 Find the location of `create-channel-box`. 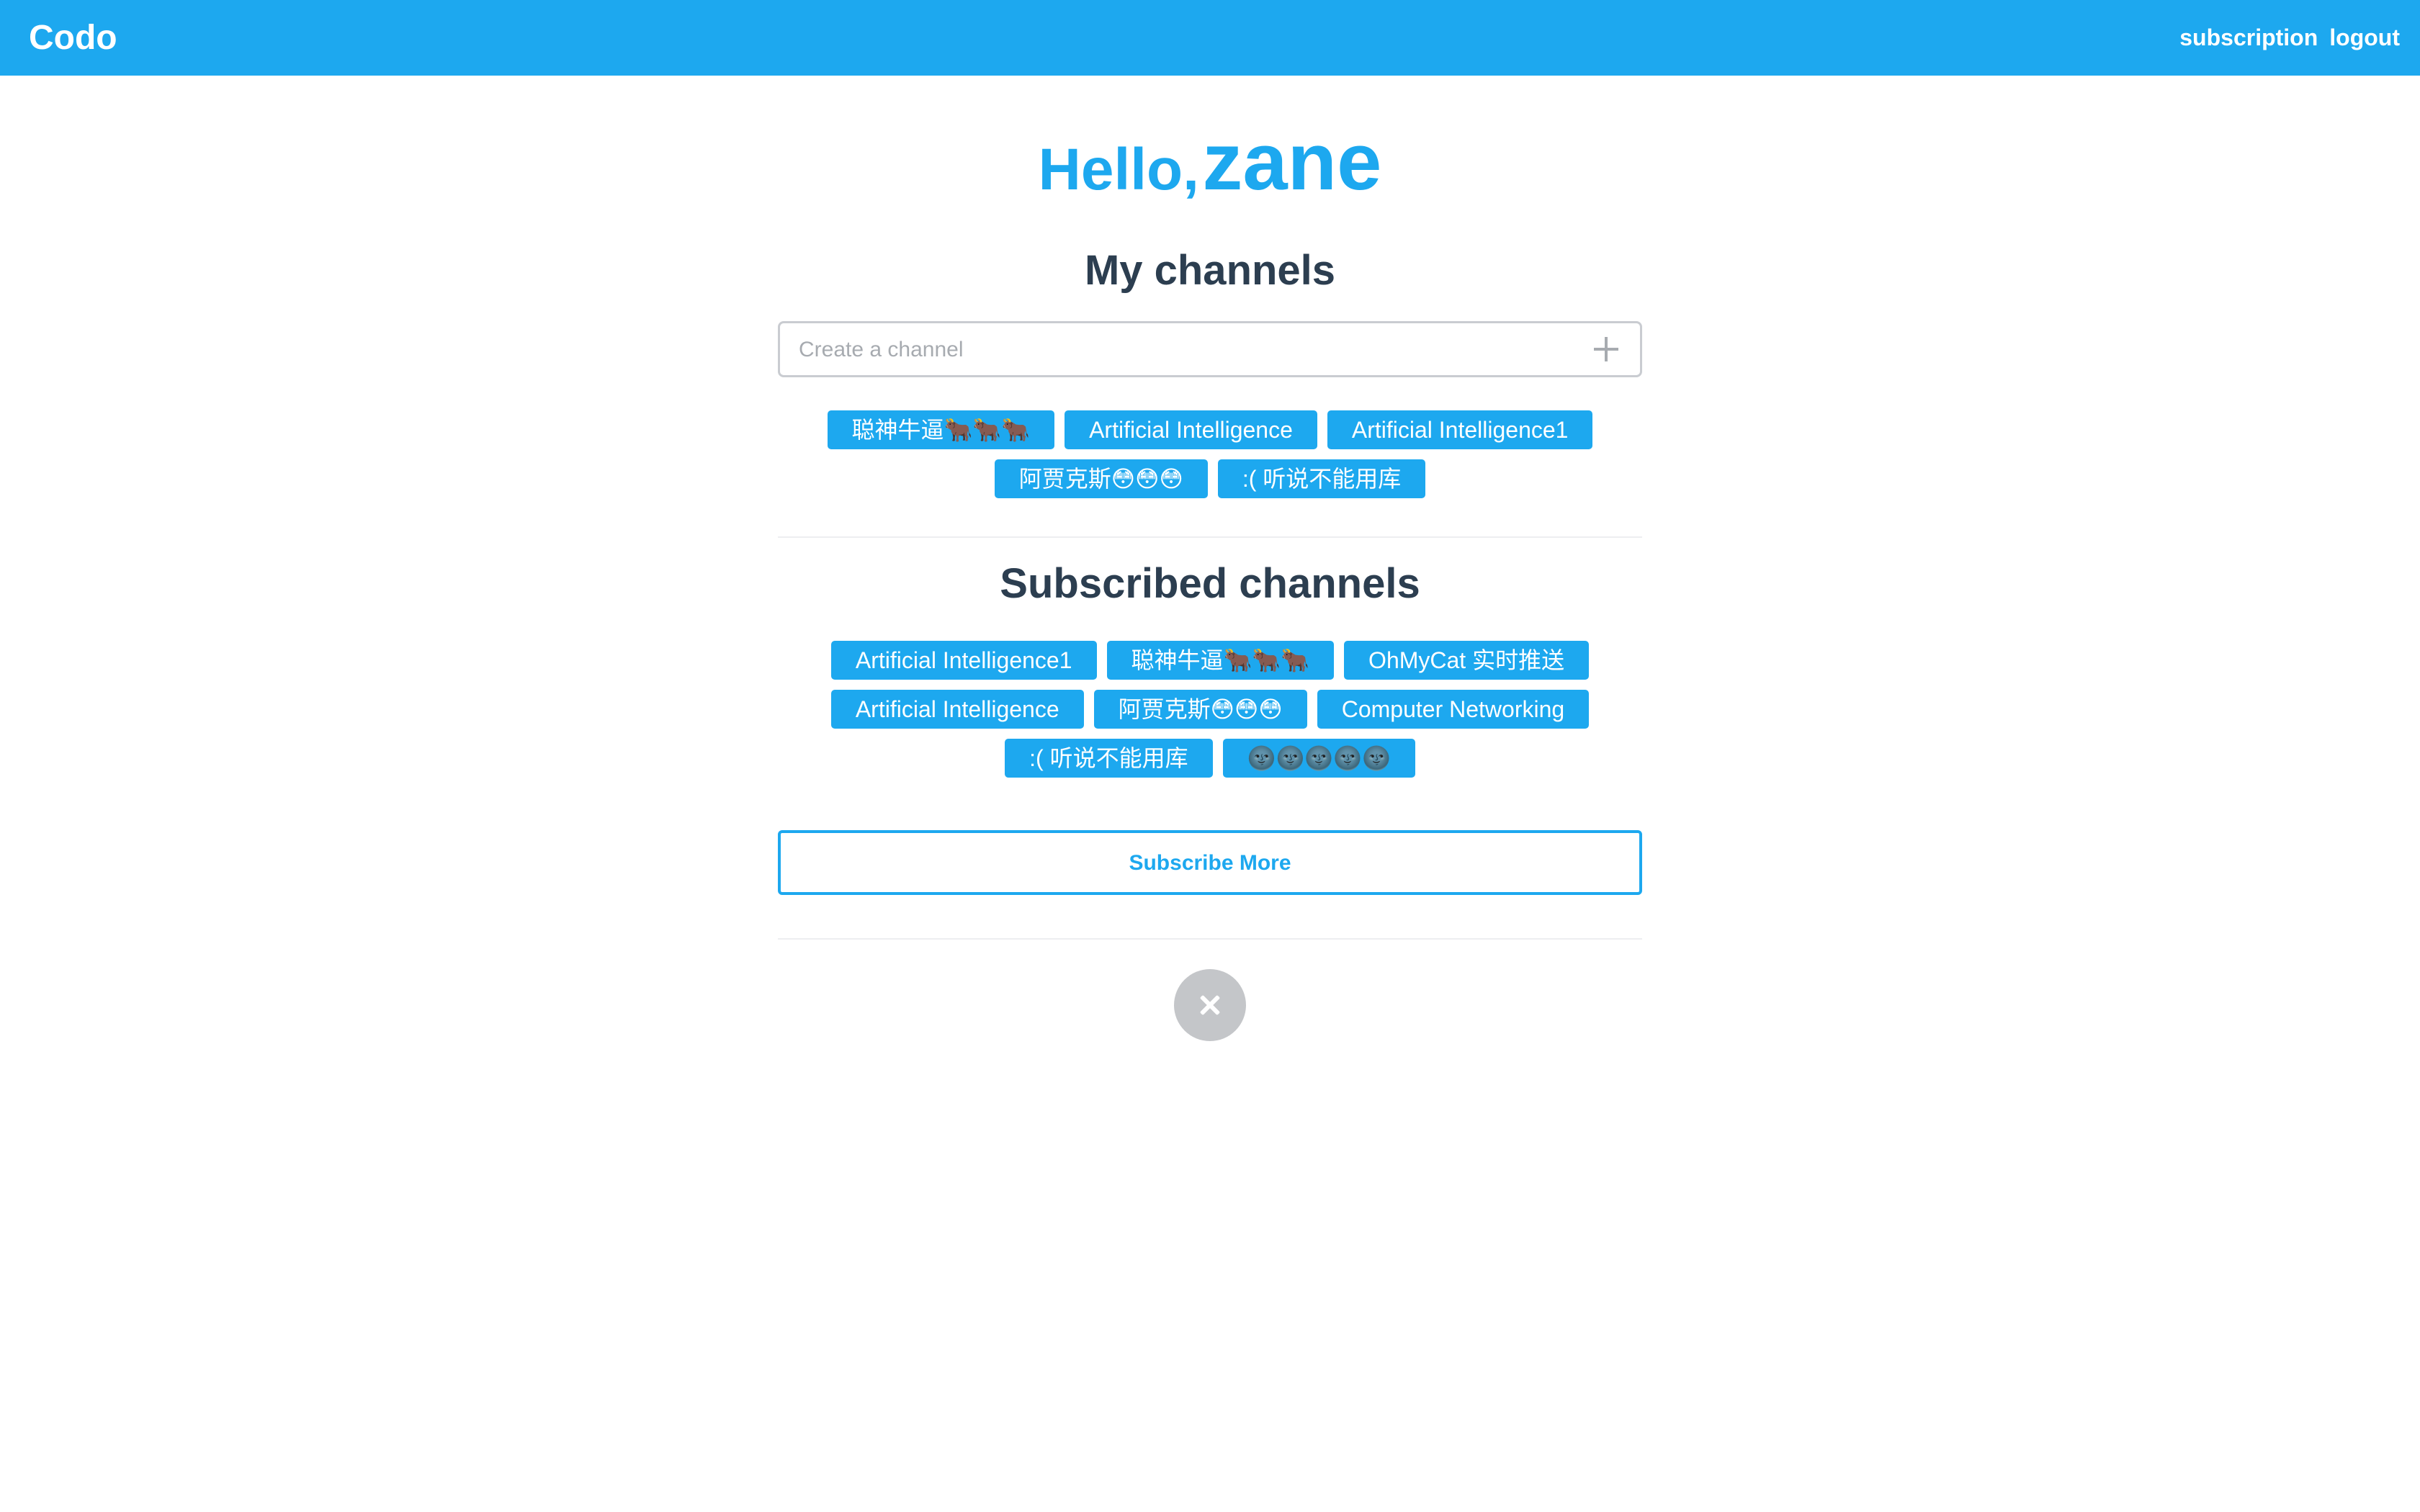

create-channel-box is located at coordinates (1210, 349).